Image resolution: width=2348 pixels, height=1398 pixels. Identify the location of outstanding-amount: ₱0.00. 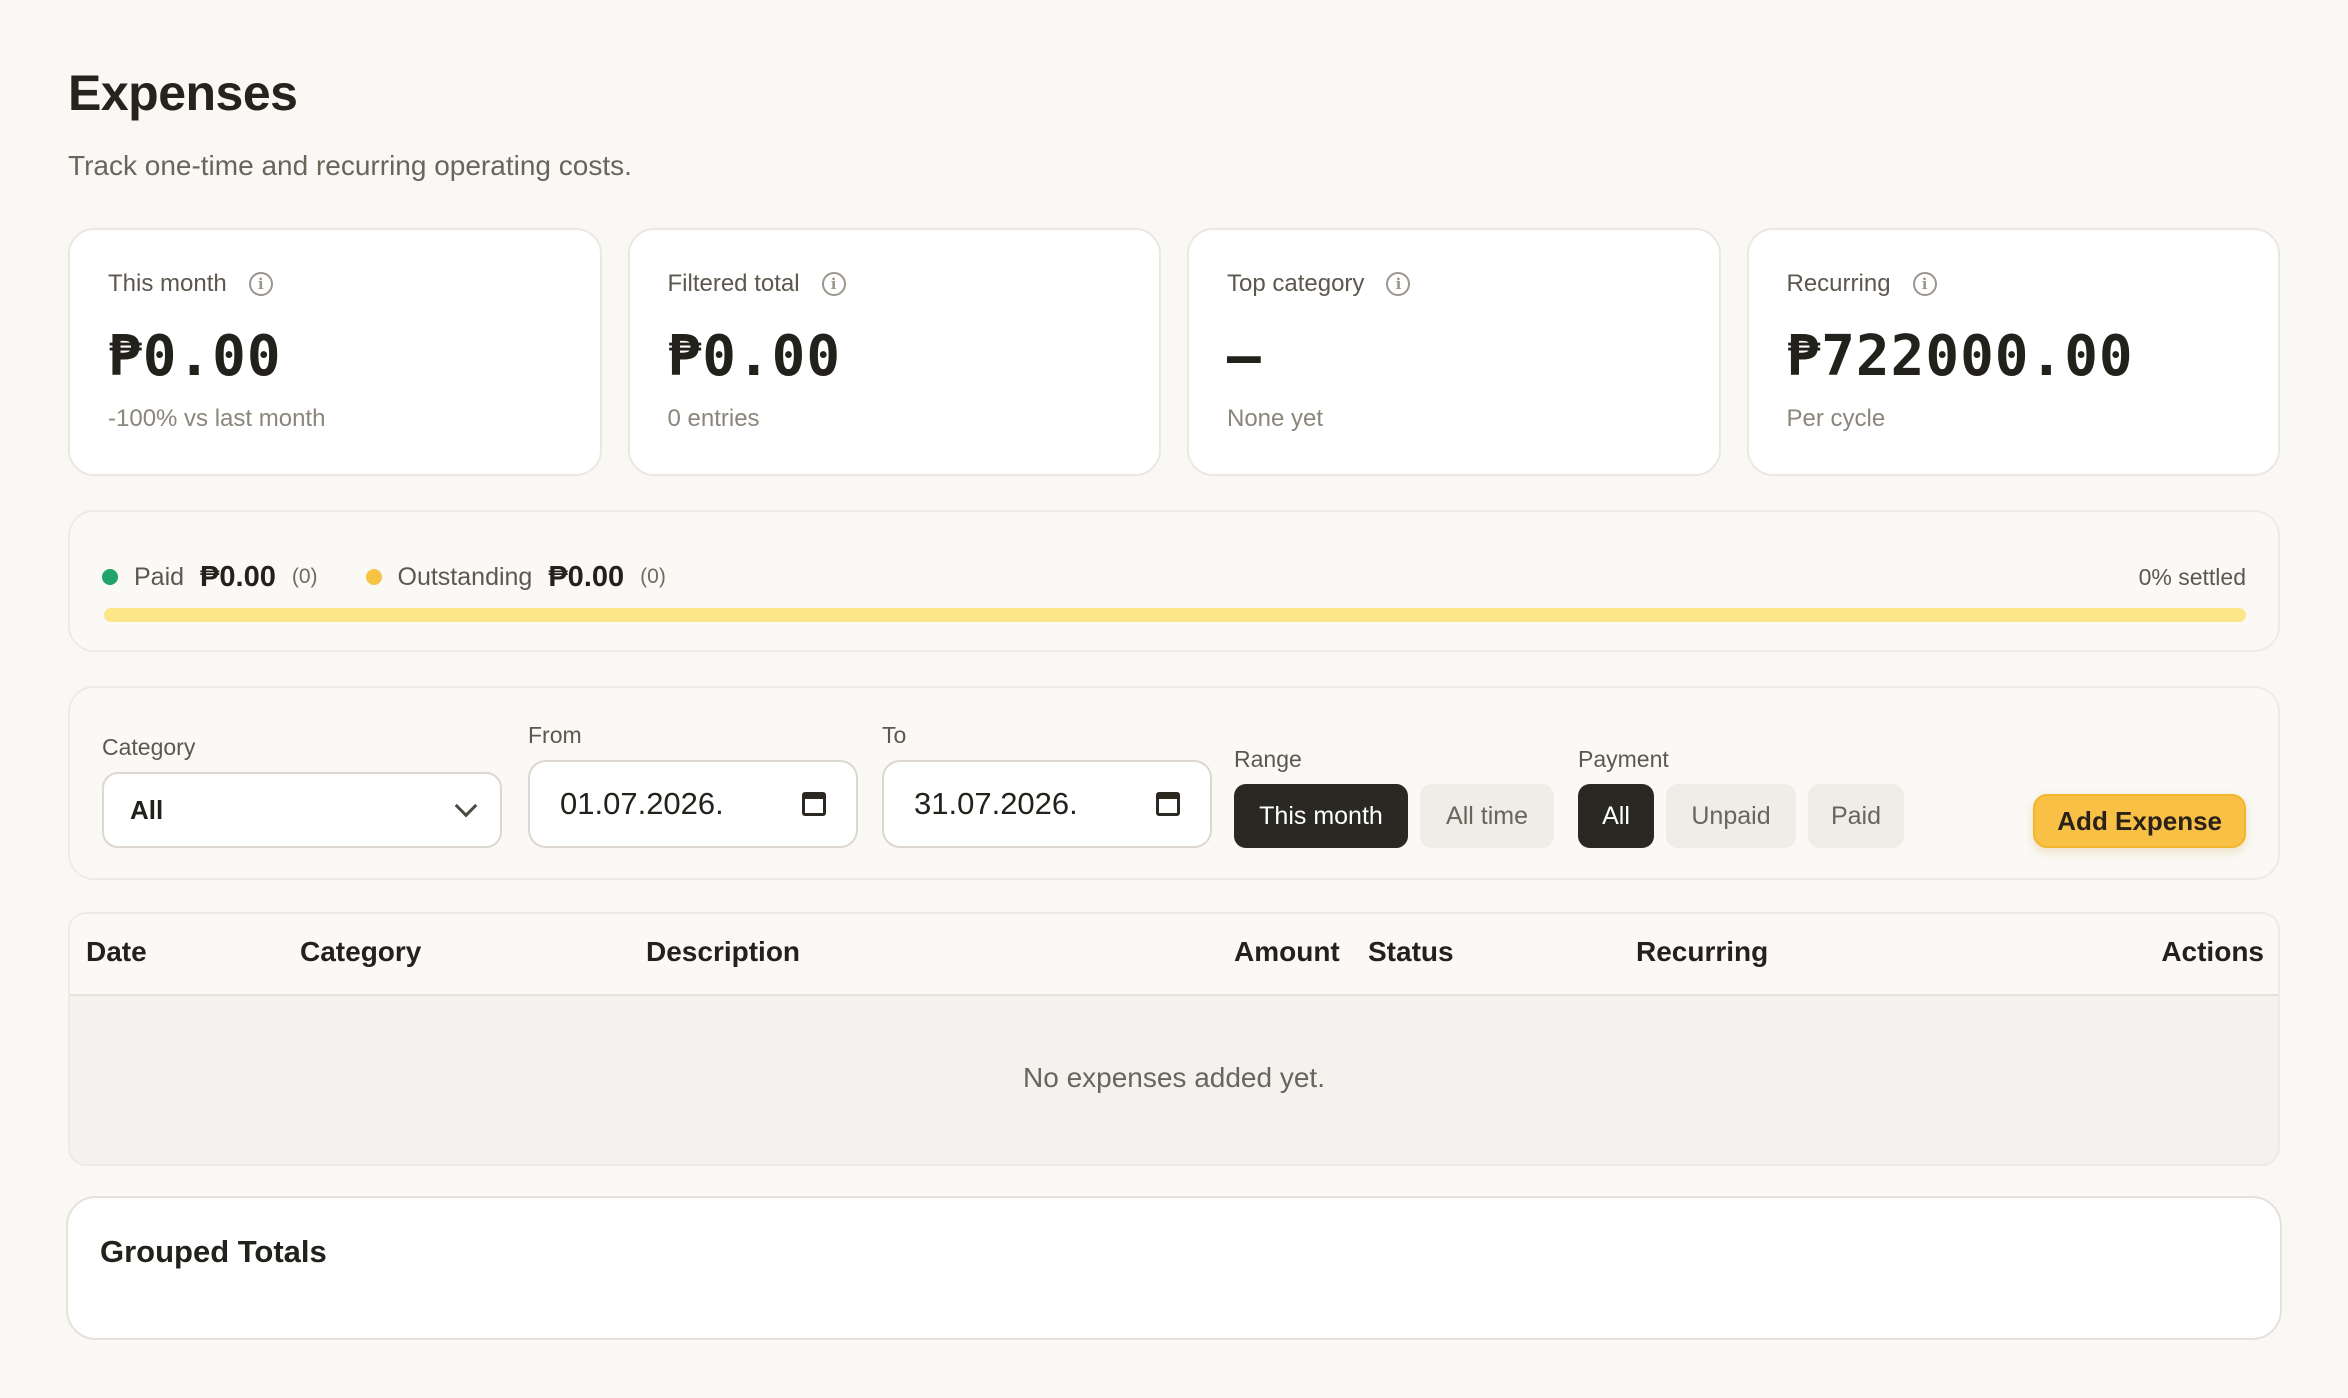
(586, 576).